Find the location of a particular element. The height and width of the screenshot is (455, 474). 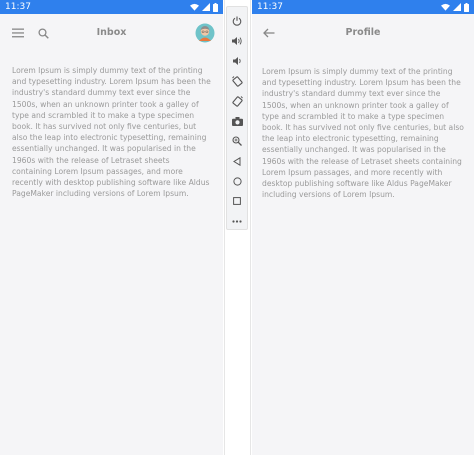

volume-up-icon is located at coordinates (237, 41).